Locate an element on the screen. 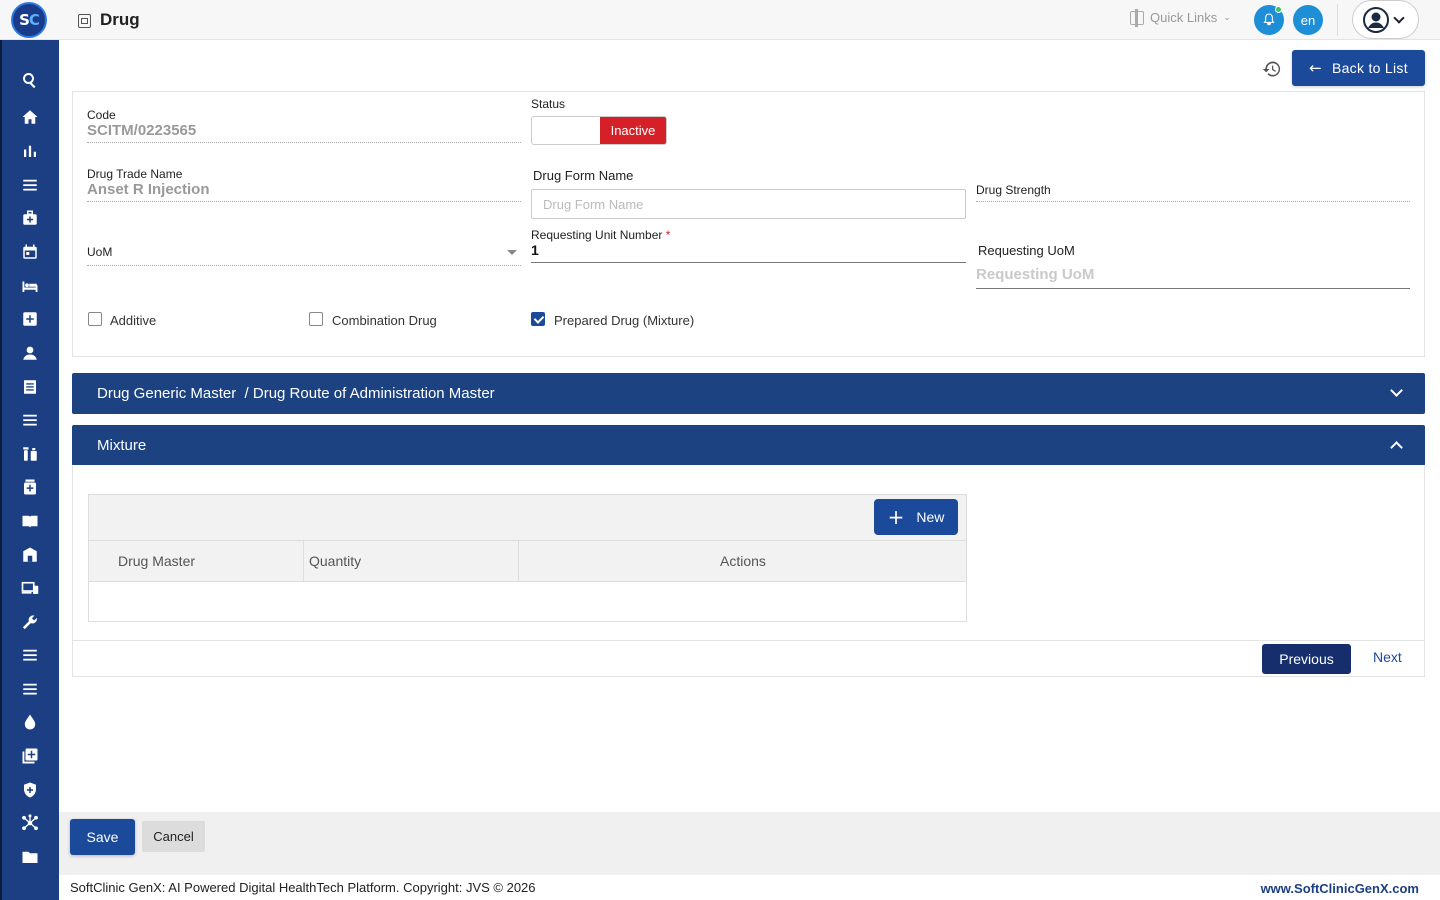  notifications-button is located at coordinates (1269, 20).